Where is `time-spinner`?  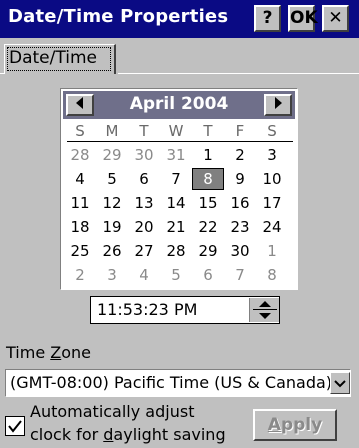 time-spinner is located at coordinates (264, 310).